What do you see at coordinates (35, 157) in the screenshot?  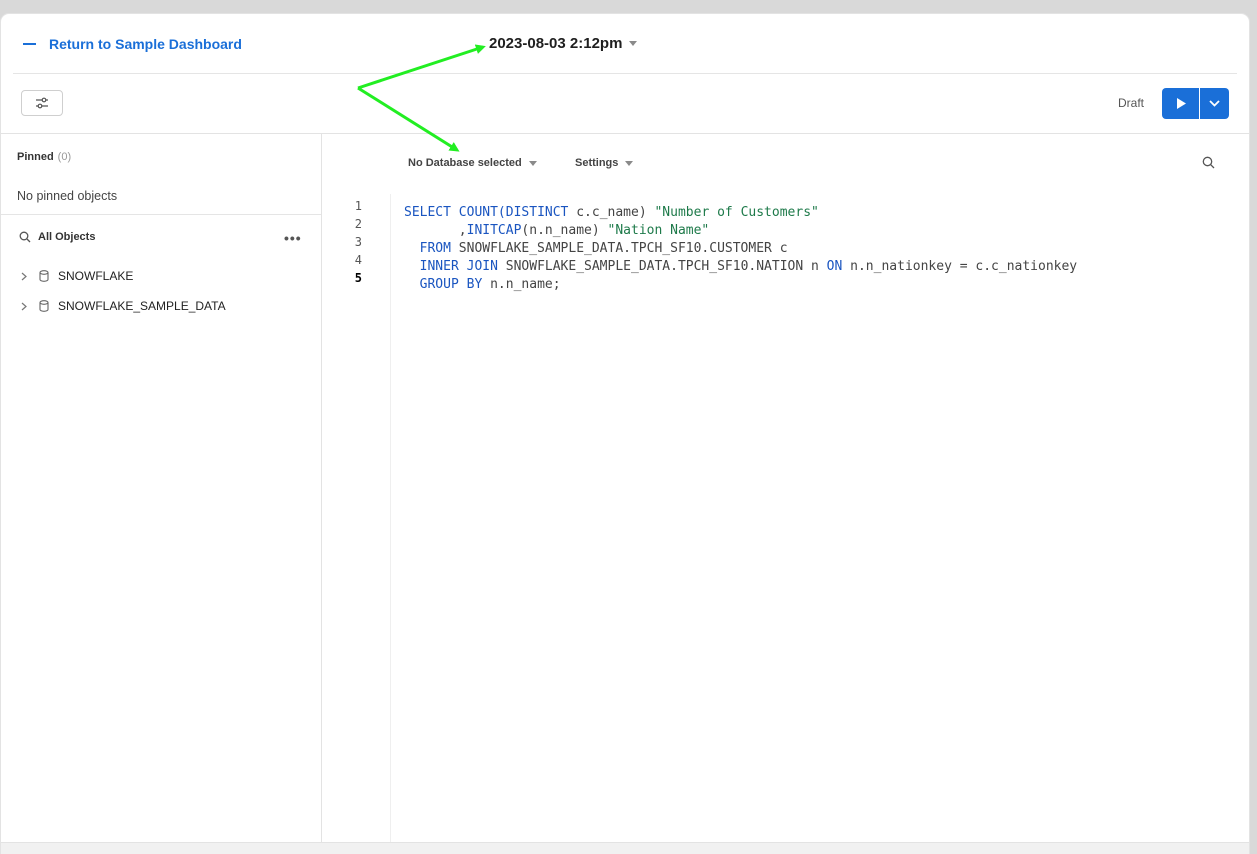 I see `pinned-label: Pinned` at bounding box center [35, 157].